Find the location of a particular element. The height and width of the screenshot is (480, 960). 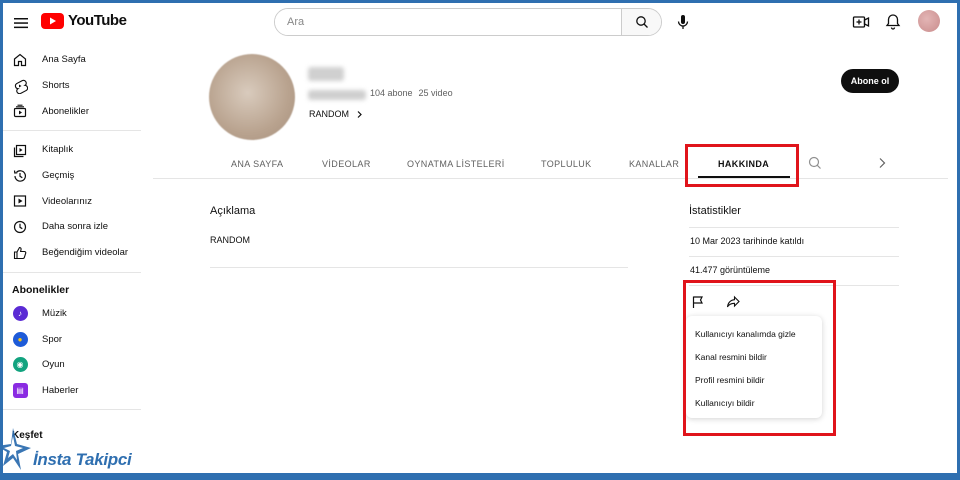

create-video-icon is located at coordinates (861, 22).